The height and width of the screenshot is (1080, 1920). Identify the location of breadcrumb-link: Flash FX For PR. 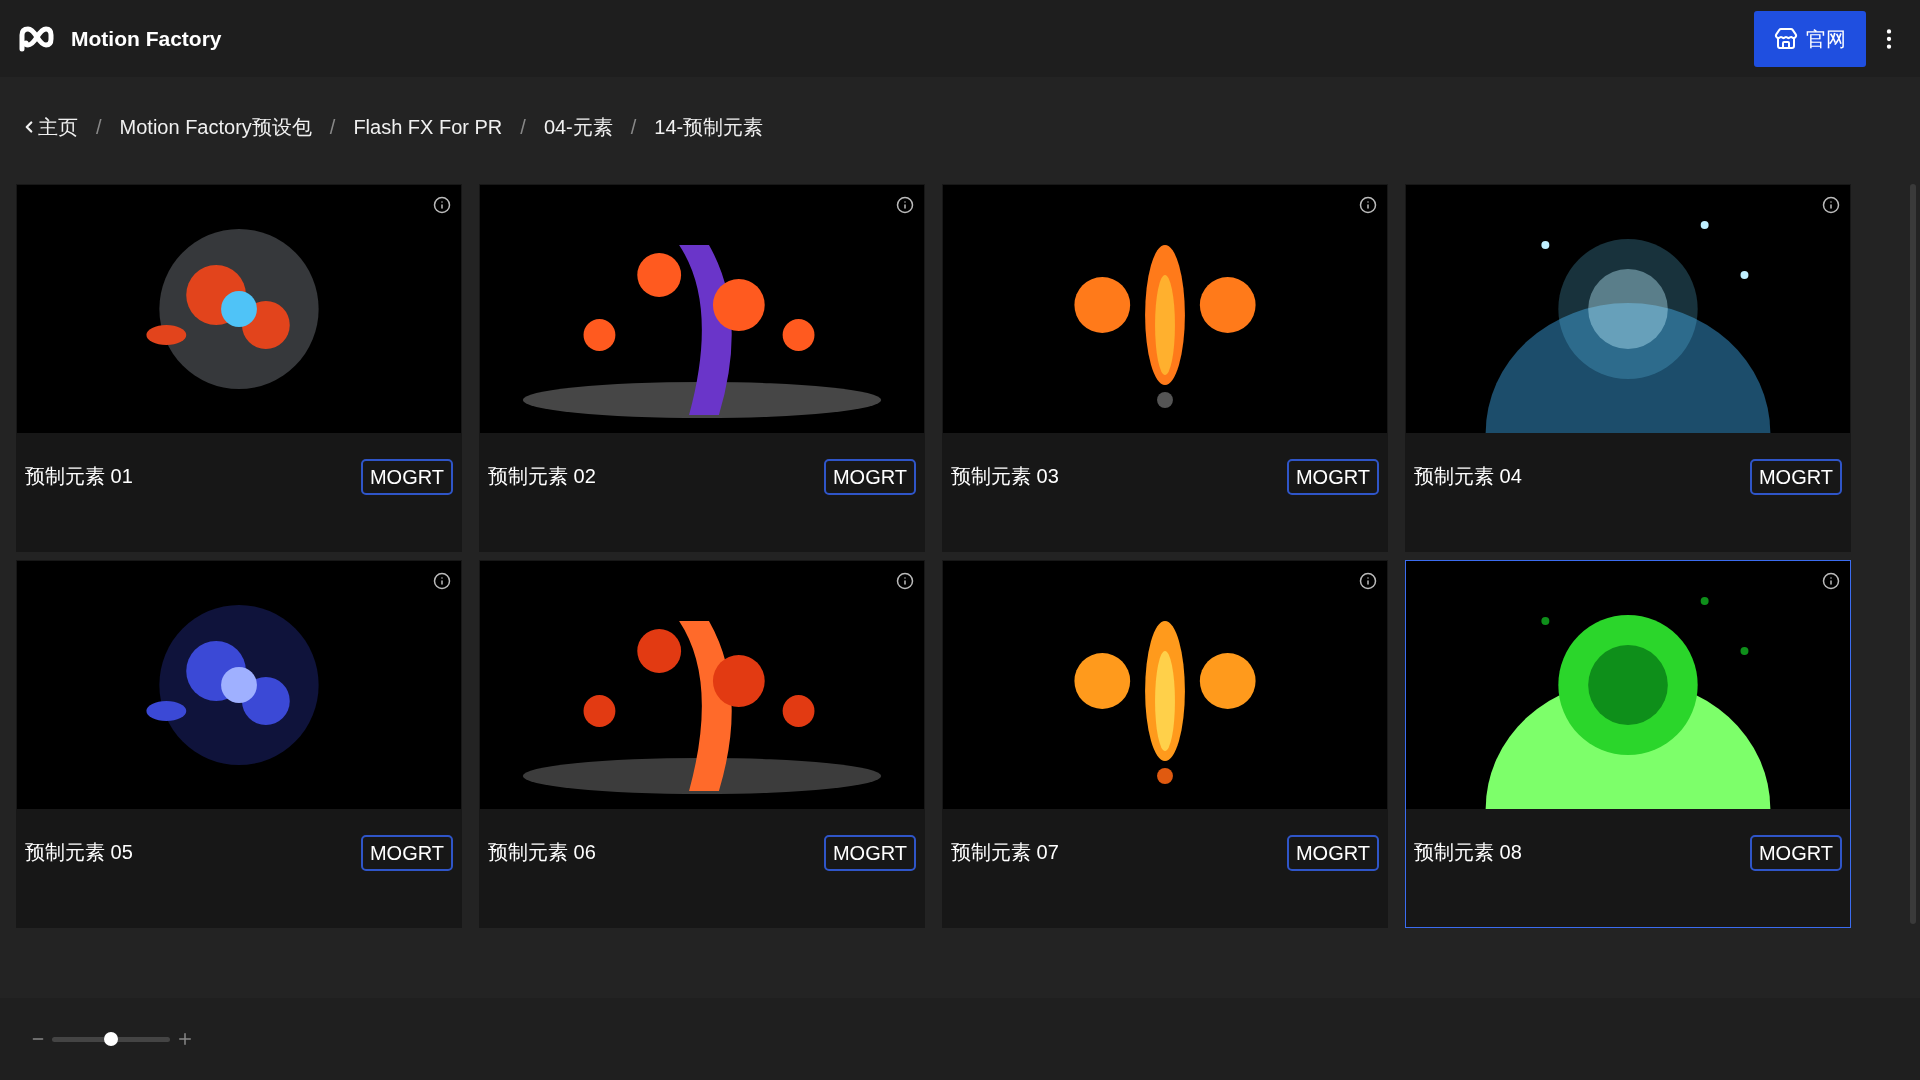
(428, 127).